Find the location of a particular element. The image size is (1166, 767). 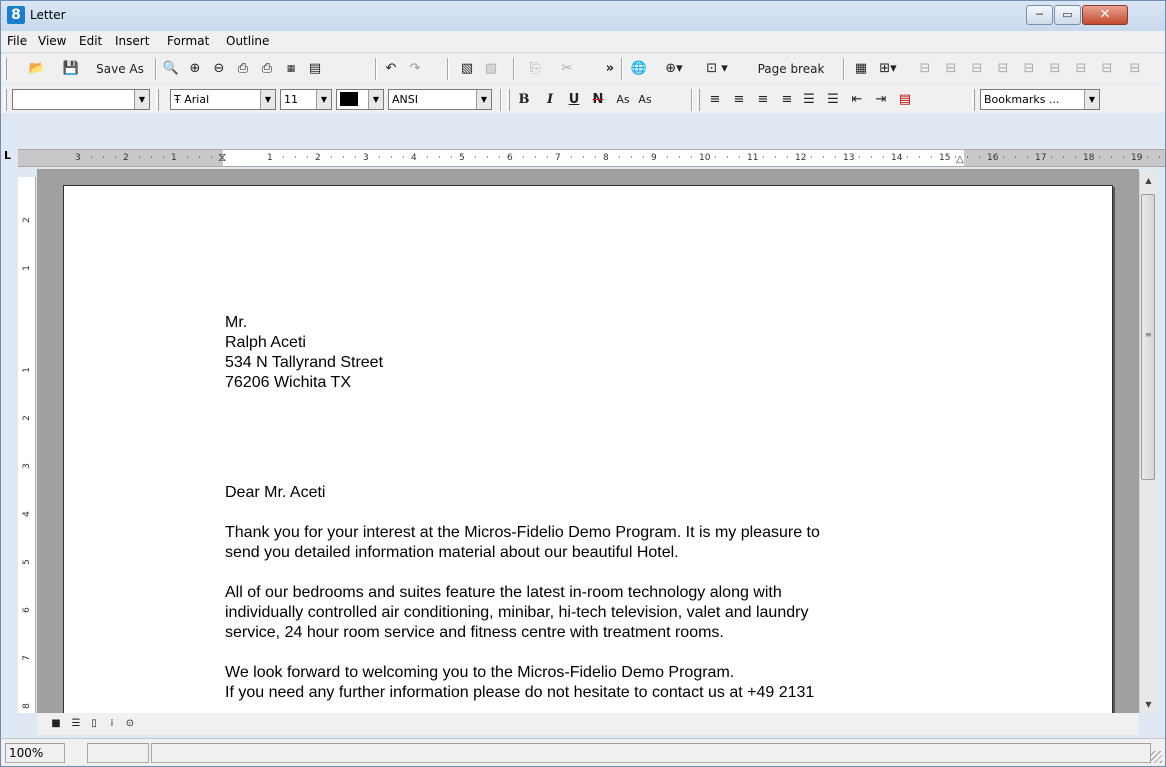

vertical-ruler-number: 6 is located at coordinates (27, 610).